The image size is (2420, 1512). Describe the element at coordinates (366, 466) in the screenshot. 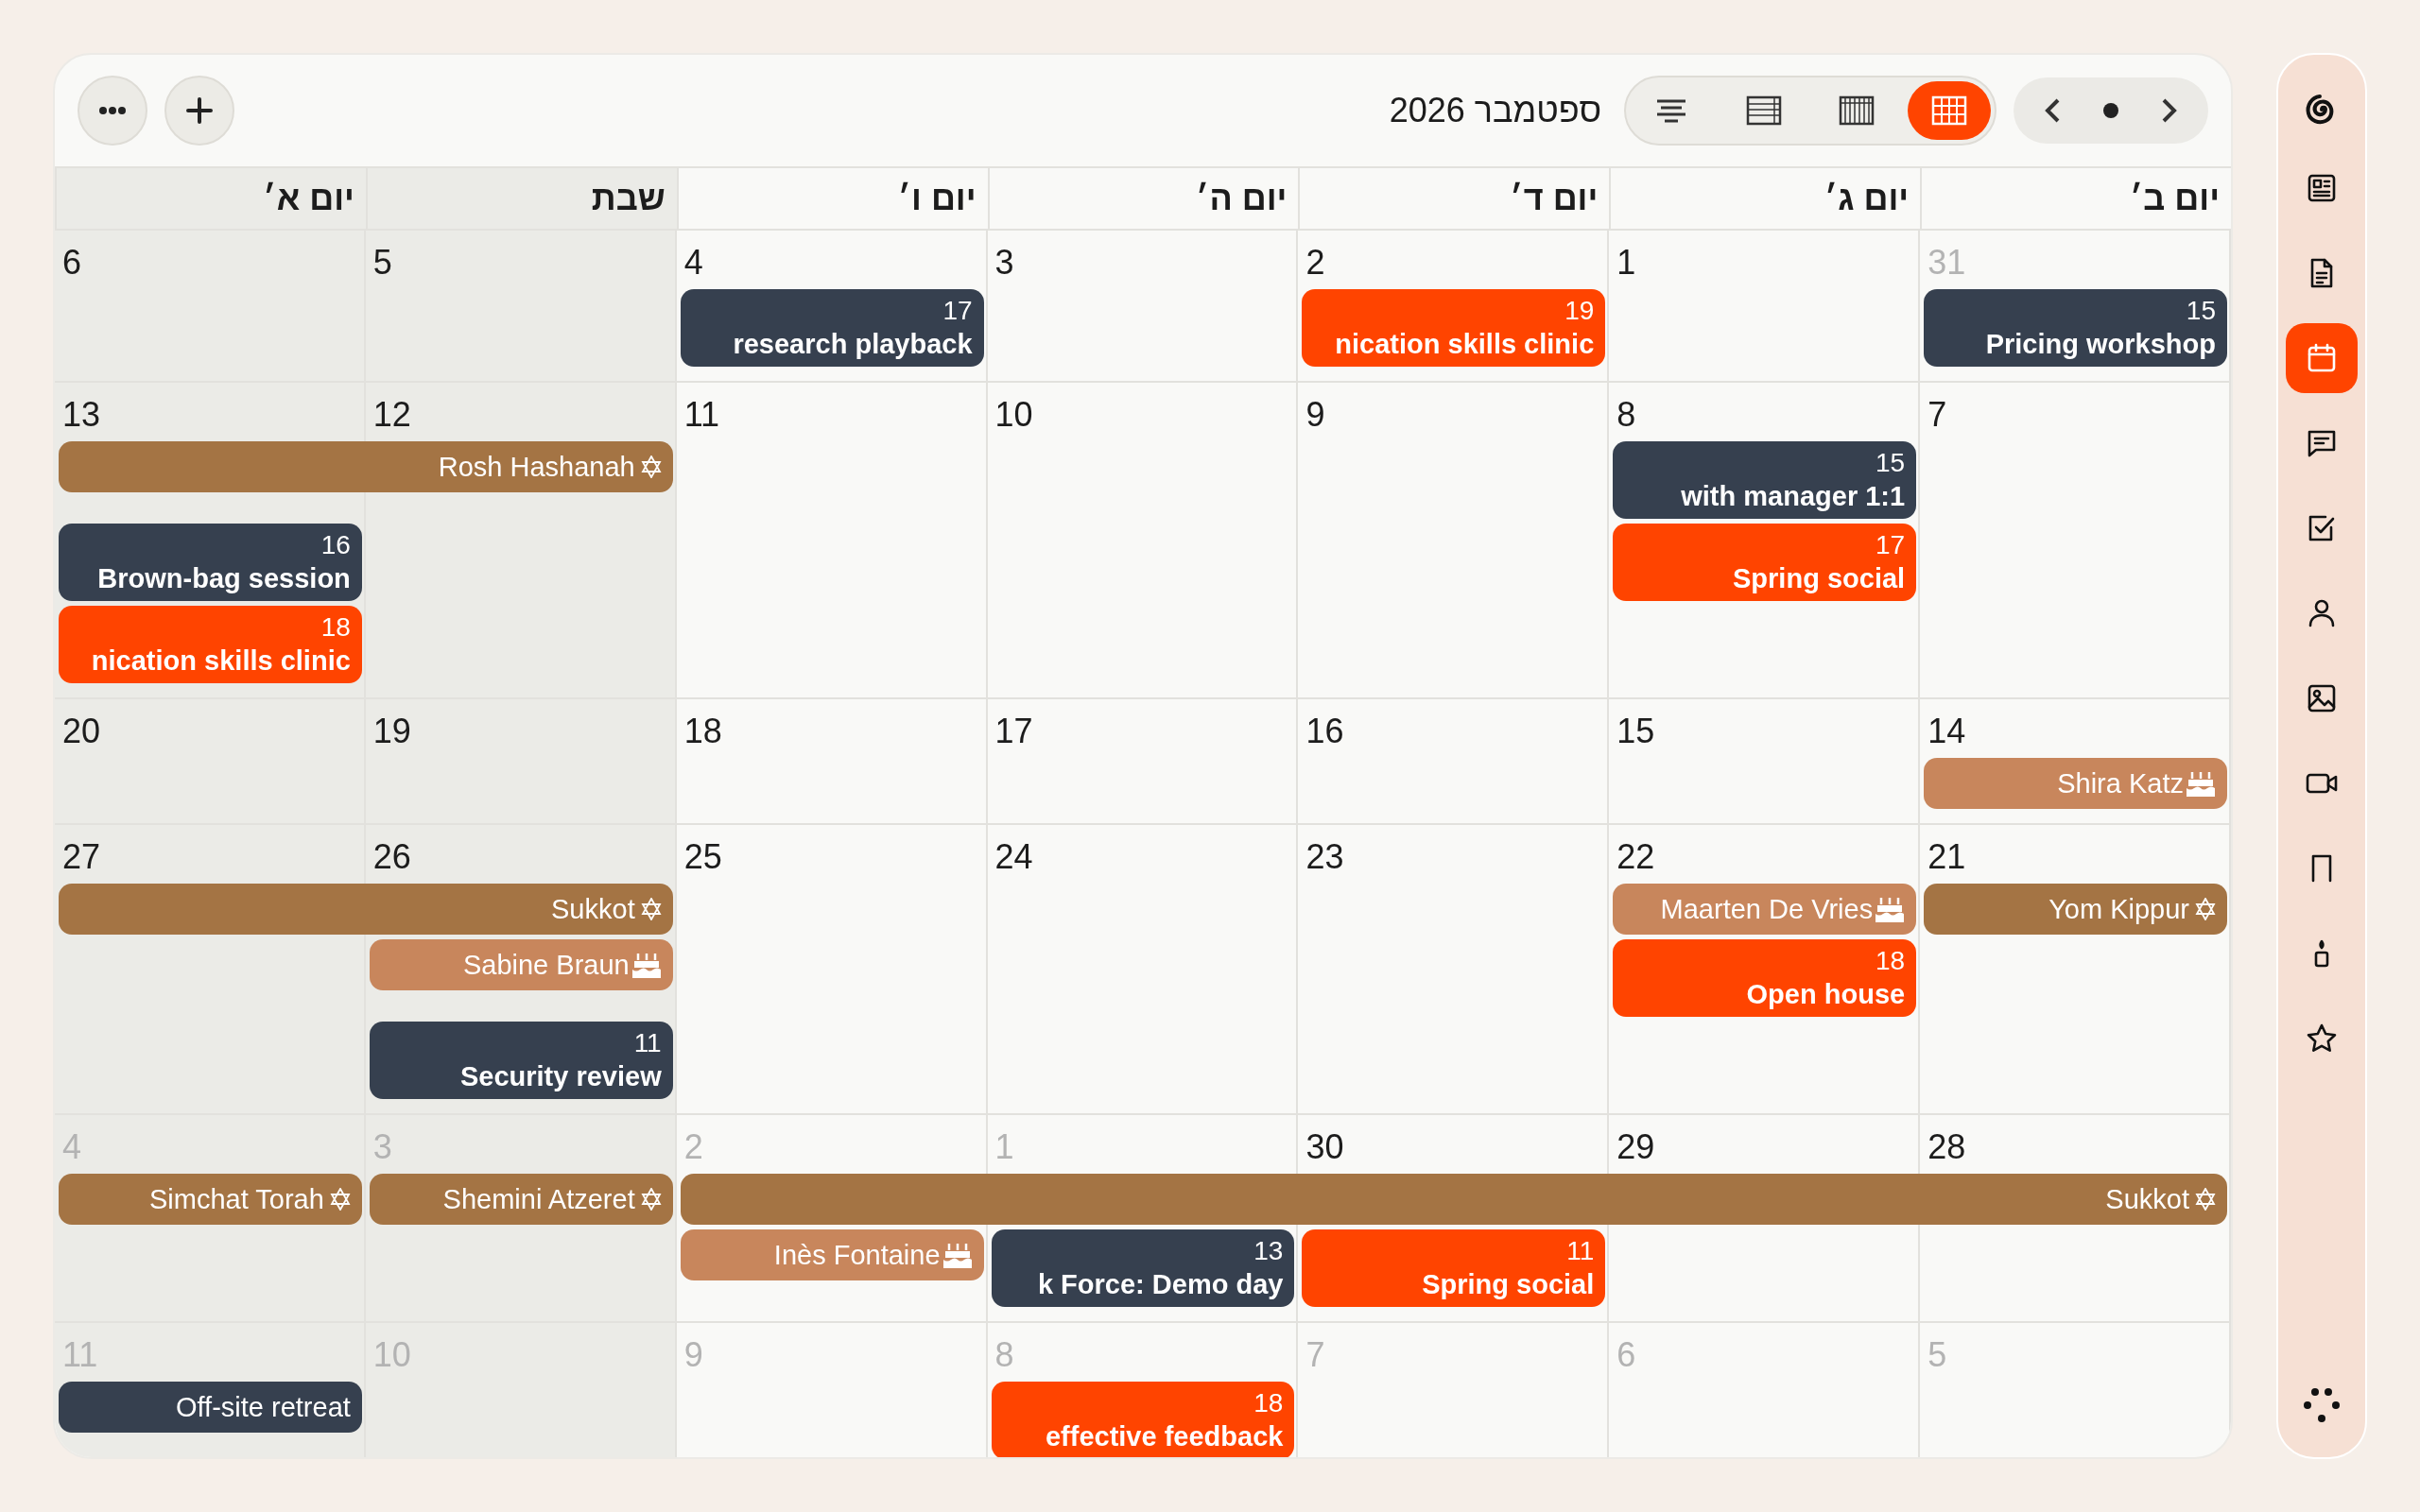

I see `holiday-event: Rosh Hashanah` at that location.